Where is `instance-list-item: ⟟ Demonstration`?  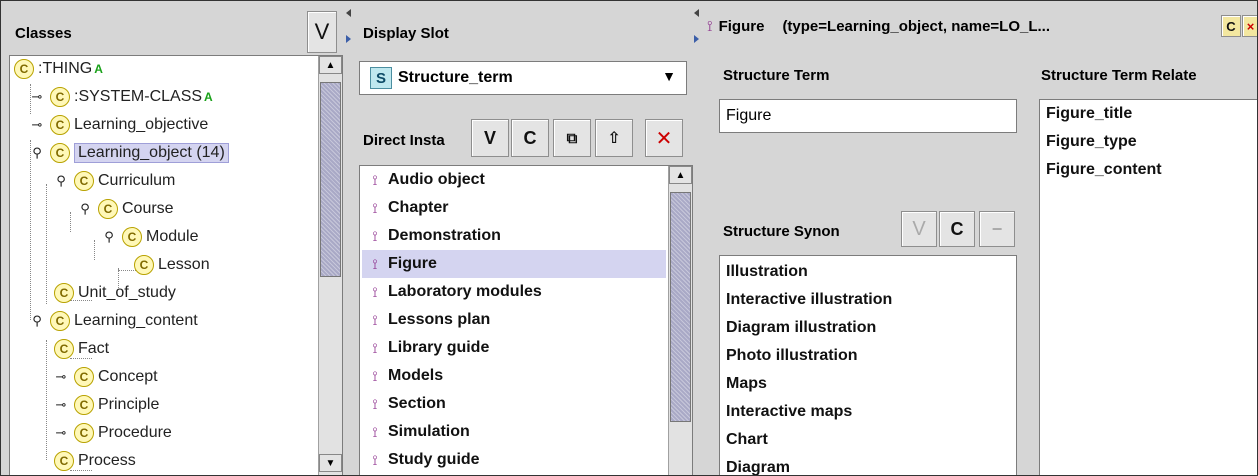 instance-list-item: ⟟ Demonstration is located at coordinates (514, 236).